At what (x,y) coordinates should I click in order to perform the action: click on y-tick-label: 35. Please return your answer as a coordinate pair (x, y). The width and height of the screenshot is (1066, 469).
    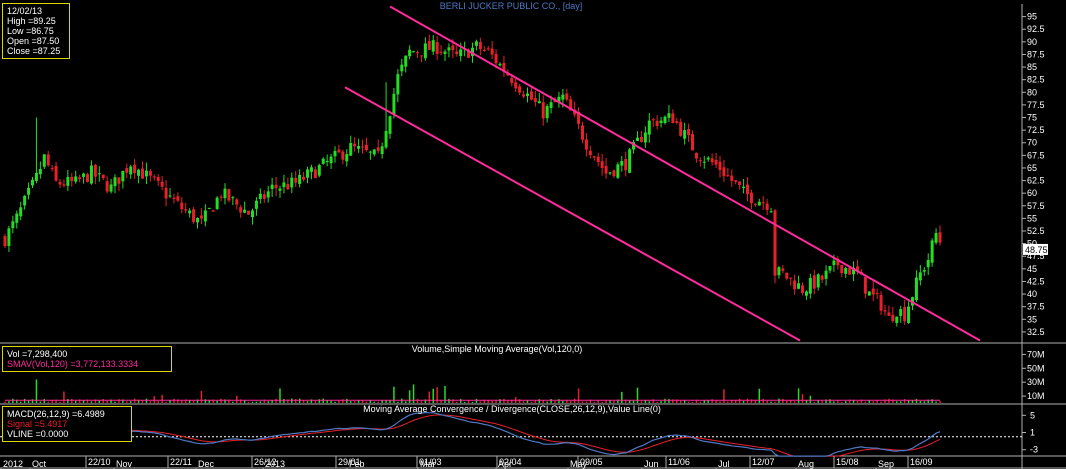
    Looking at the image, I should click on (1032, 319).